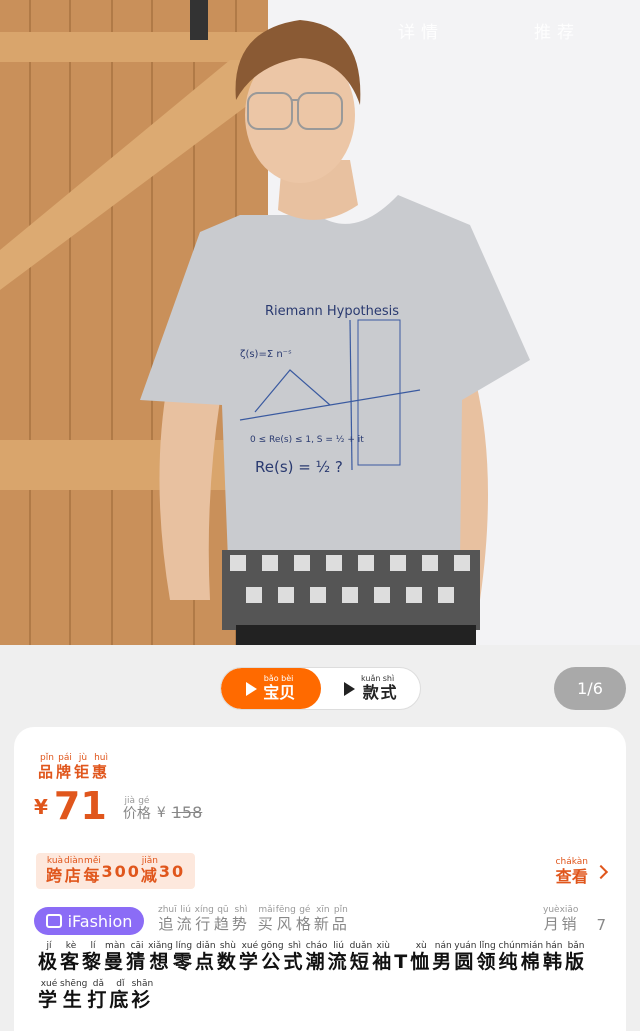  I want to click on original-price: 158, so click(187, 812).